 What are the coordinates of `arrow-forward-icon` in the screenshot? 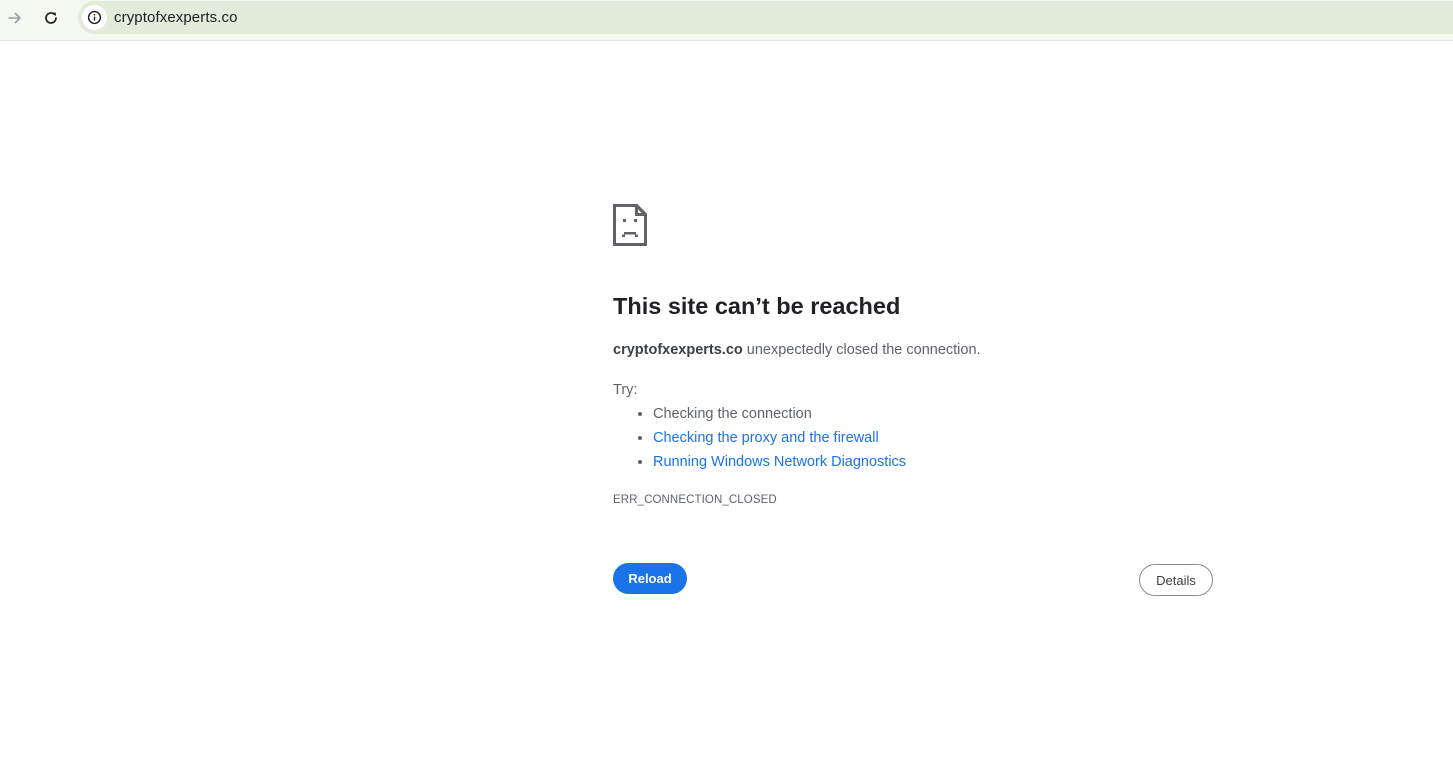 It's located at (14, 18).